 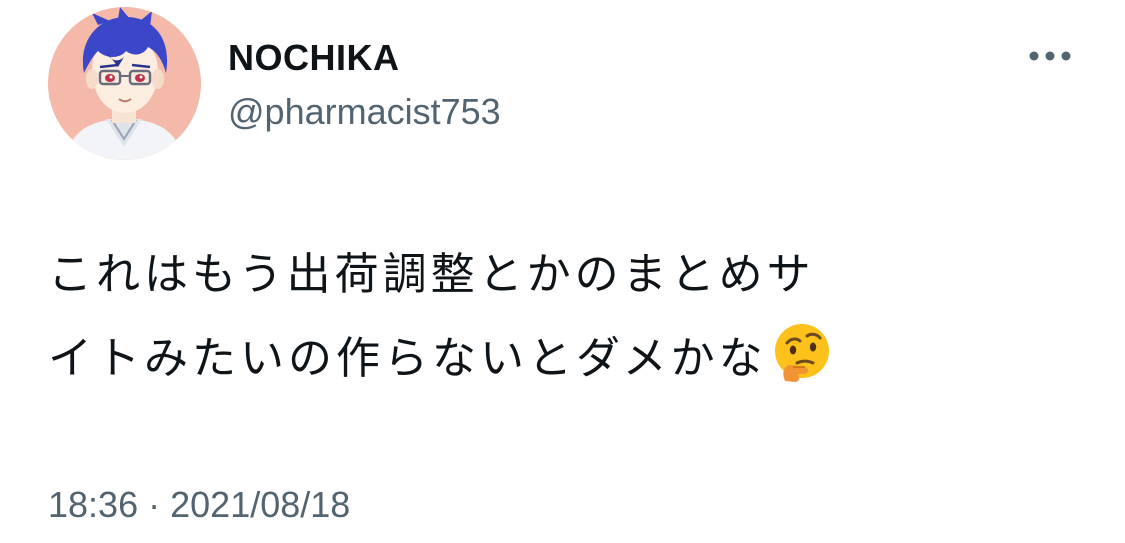 I want to click on tweet-date: 2021/08/18, so click(x=260, y=504).